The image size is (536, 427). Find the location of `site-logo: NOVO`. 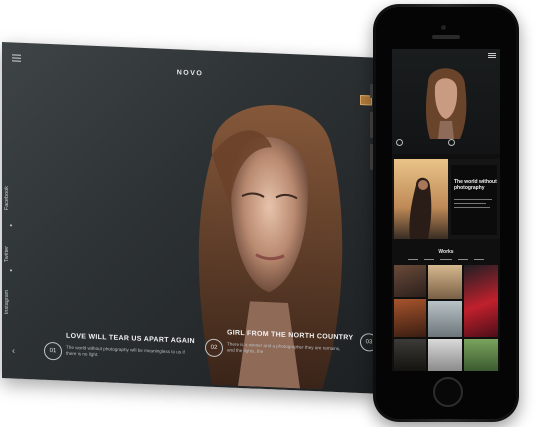

site-logo: NOVO is located at coordinates (190, 73).